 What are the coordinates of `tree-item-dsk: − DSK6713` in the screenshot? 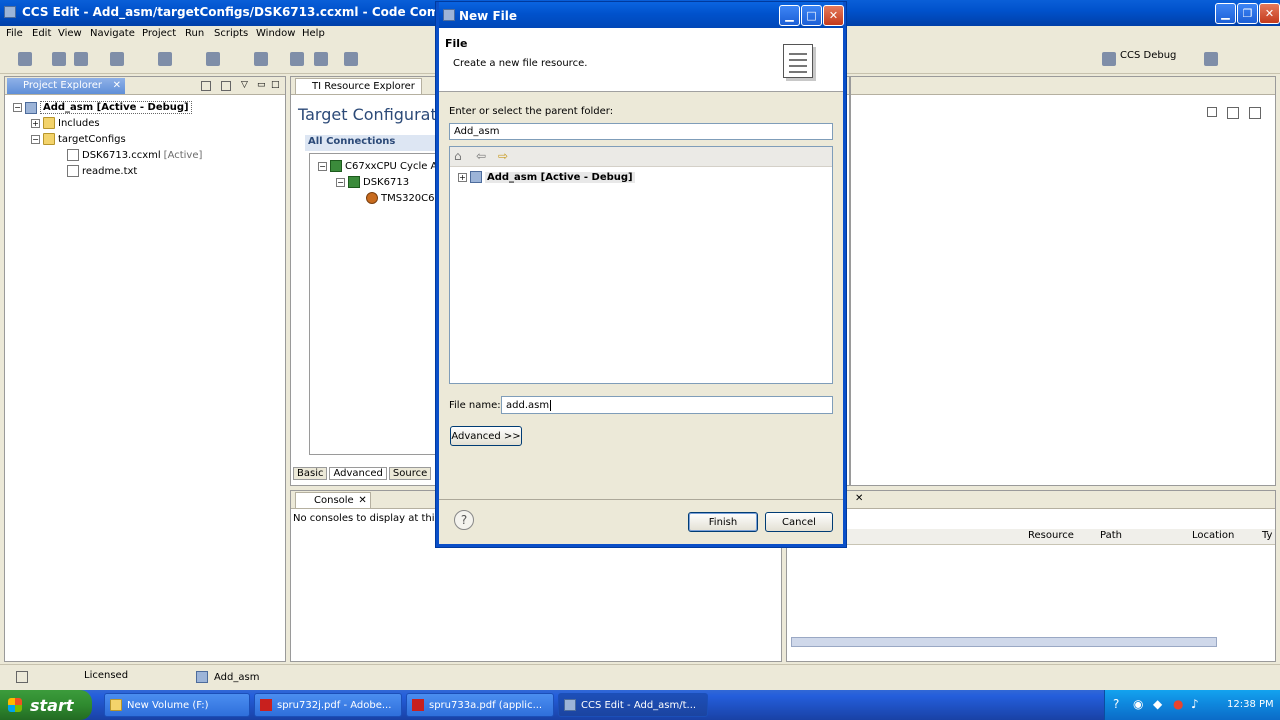 It's located at (372, 182).